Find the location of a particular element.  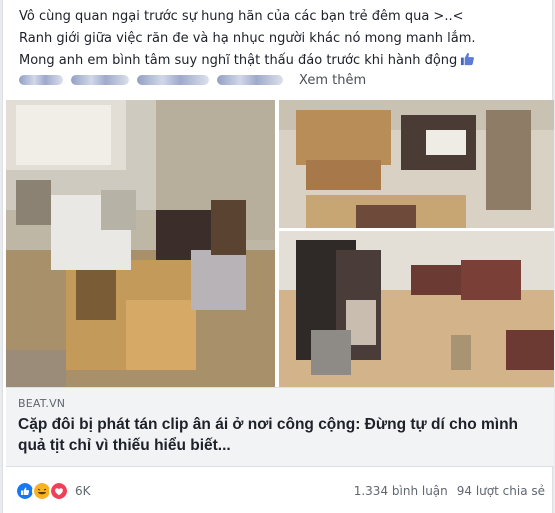

reactions-bar: 6K 1.334 bình luận 94 lượt chia sẻ is located at coordinates (280, 491).